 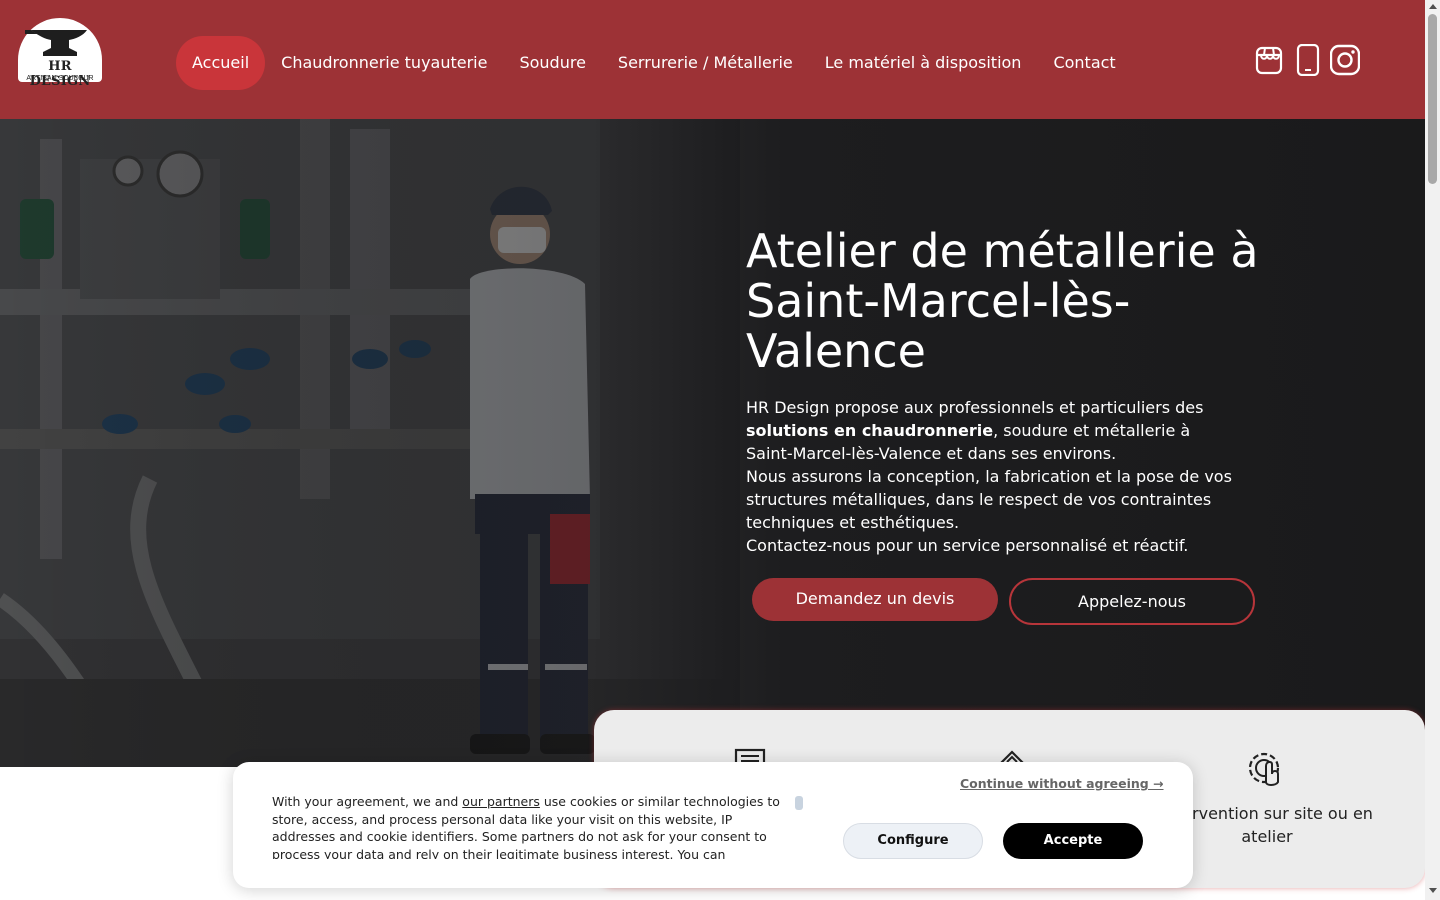 What do you see at coordinates (799, 803) in the screenshot?
I see `cookie-text-scrollbar` at bounding box center [799, 803].